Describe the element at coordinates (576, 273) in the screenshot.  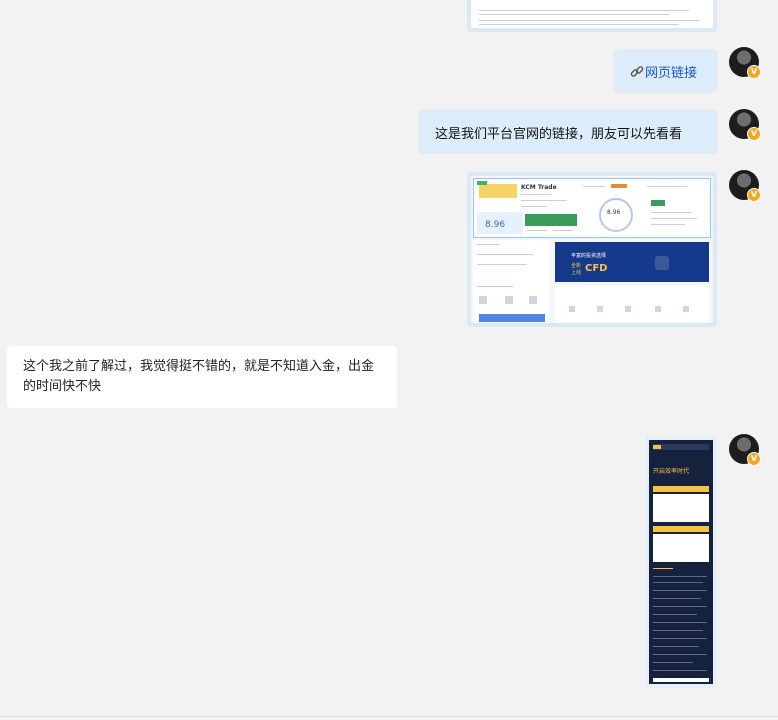
I see `banner-line-2: 上线` at that location.